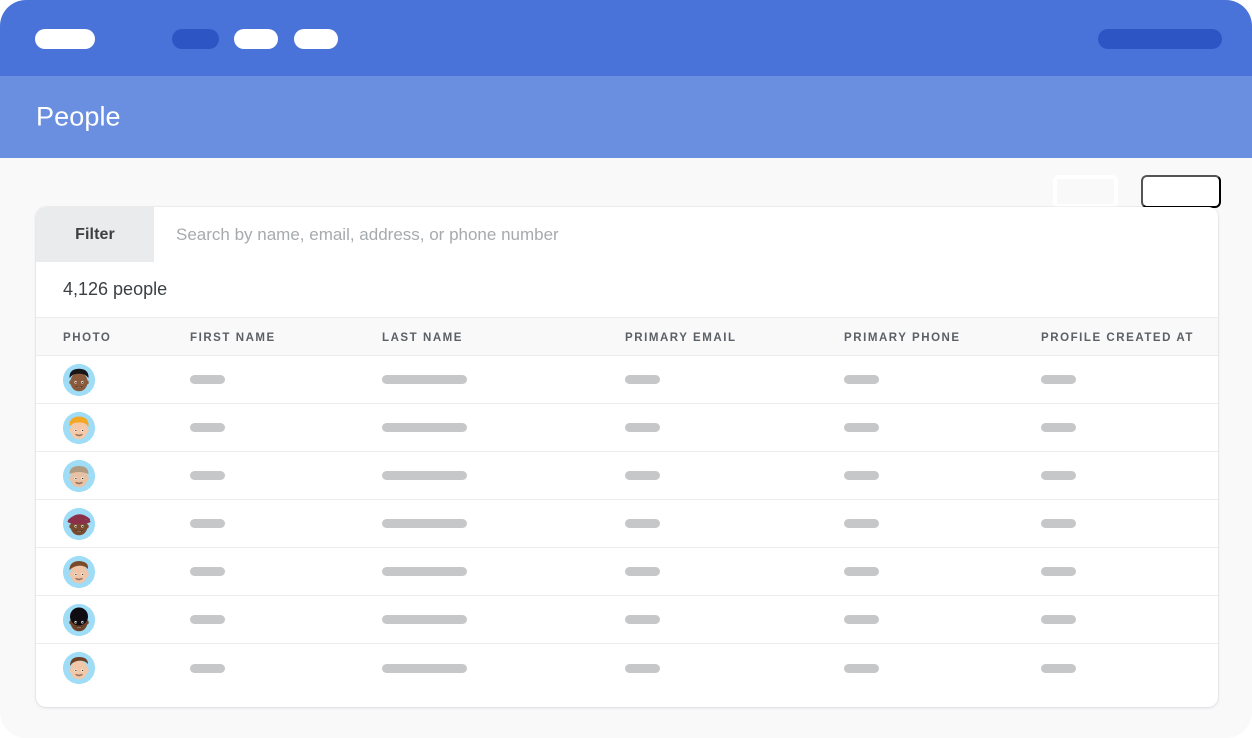  I want to click on avatar-blond-wavy-hair, so click(79, 427).